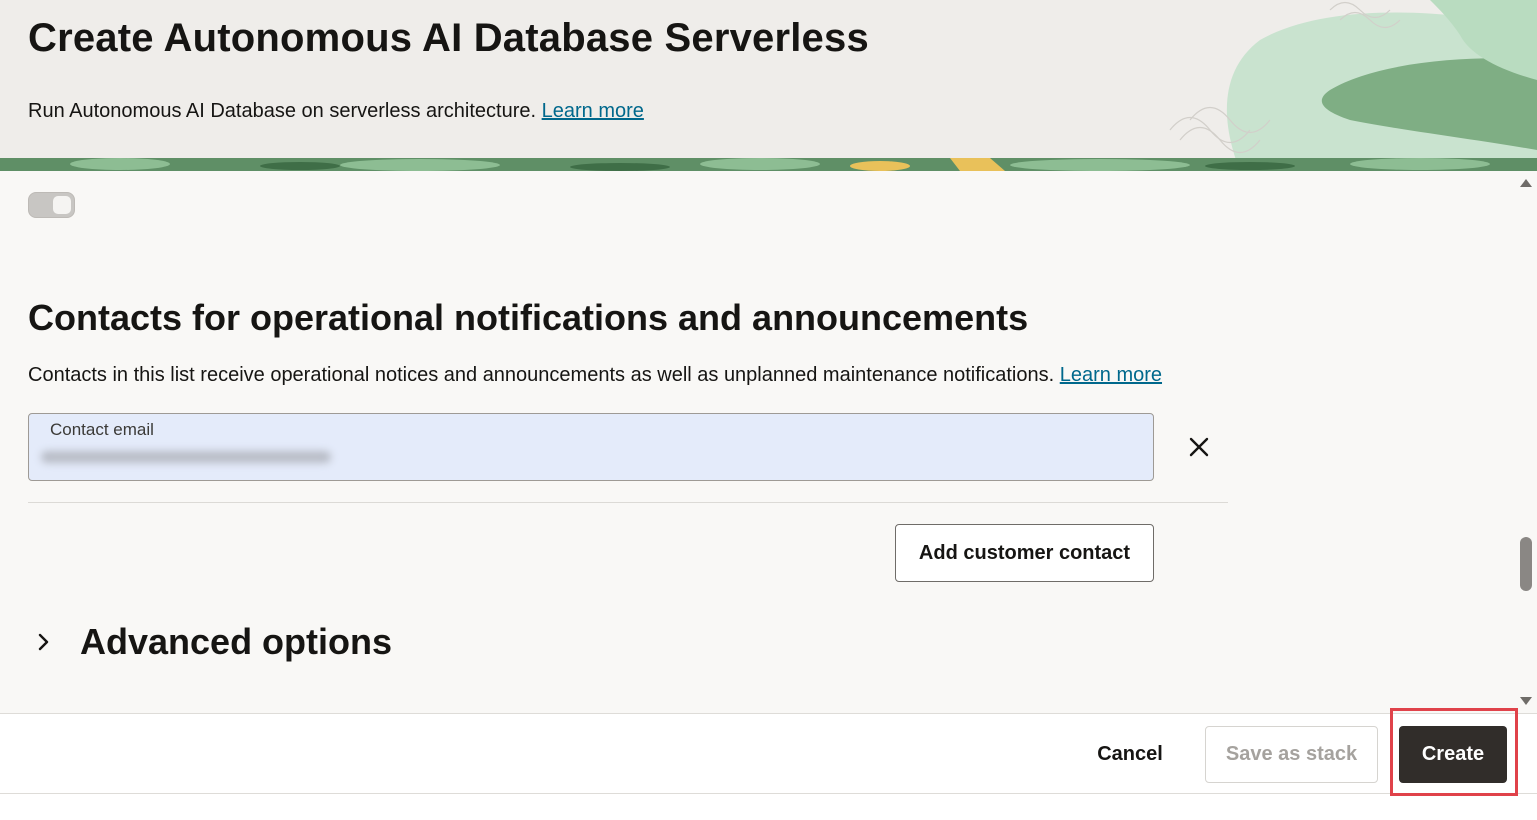  Describe the element at coordinates (1291, 754) in the screenshot. I see `save-as-stack-button: Save as stack` at that location.